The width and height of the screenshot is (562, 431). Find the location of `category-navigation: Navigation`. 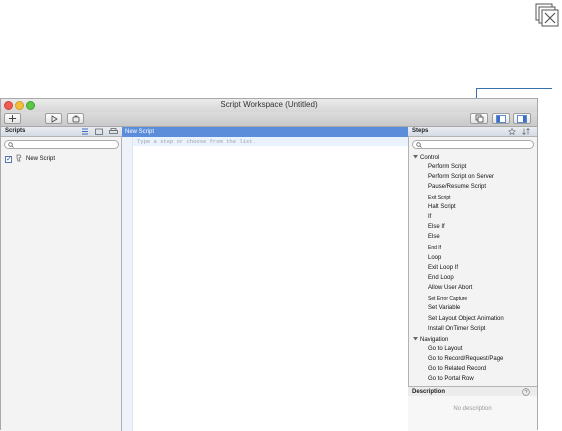

category-navigation: Navigation is located at coordinates (430, 339).